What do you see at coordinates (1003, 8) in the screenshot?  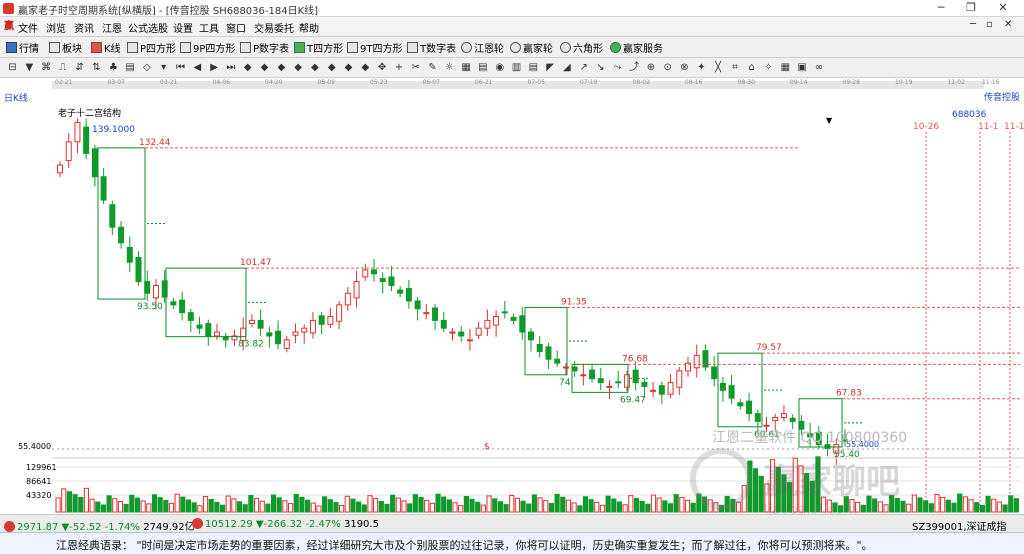 I see `close-button: ✕` at bounding box center [1003, 8].